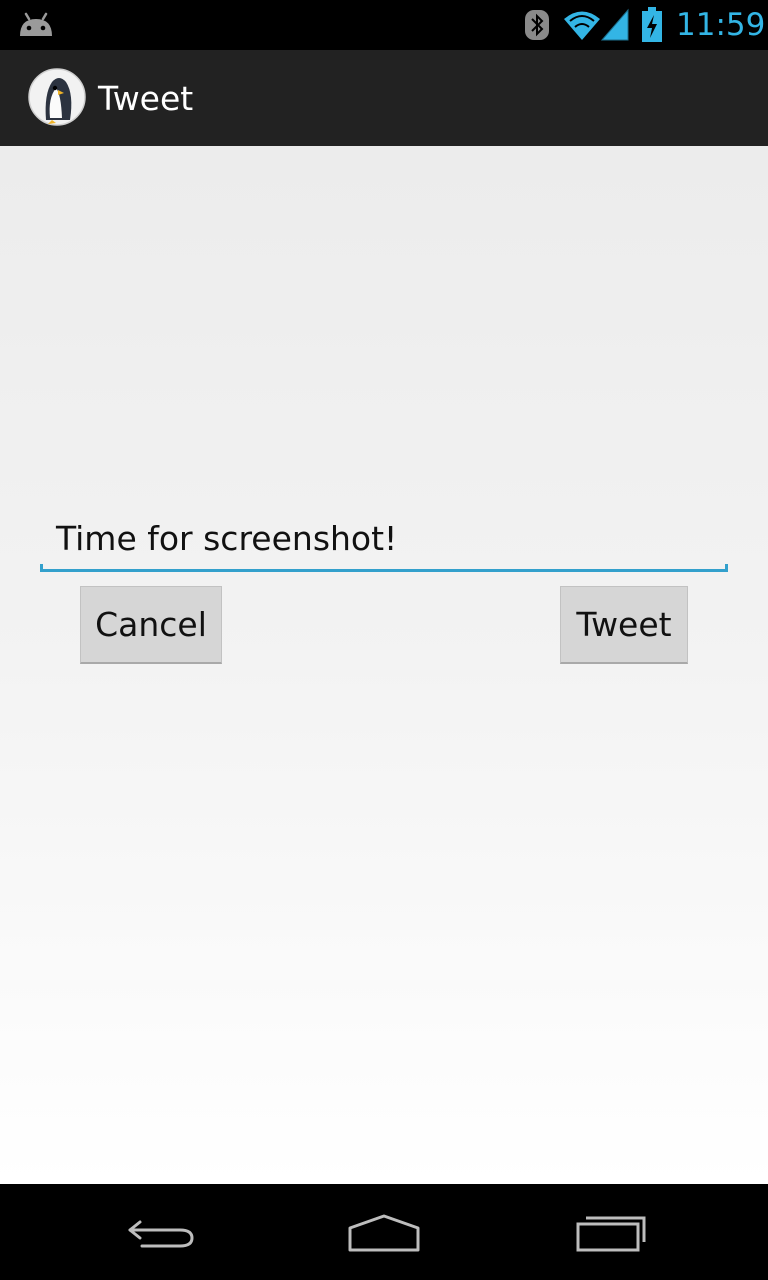 This screenshot has width=768, height=1280. I want to click on input-underline, so click(384, 570).